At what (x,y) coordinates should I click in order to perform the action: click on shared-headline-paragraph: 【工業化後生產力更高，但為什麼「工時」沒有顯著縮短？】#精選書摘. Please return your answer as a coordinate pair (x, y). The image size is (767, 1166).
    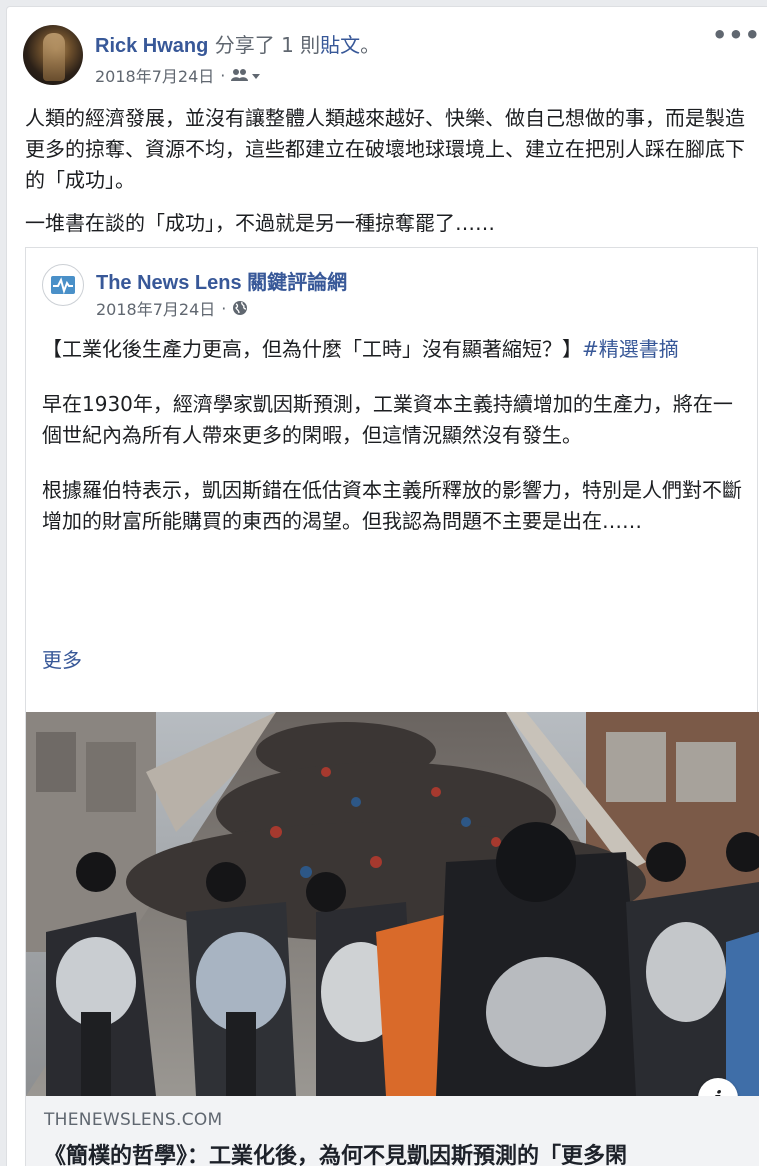
    Looking at the image, I should click on (392, 349).